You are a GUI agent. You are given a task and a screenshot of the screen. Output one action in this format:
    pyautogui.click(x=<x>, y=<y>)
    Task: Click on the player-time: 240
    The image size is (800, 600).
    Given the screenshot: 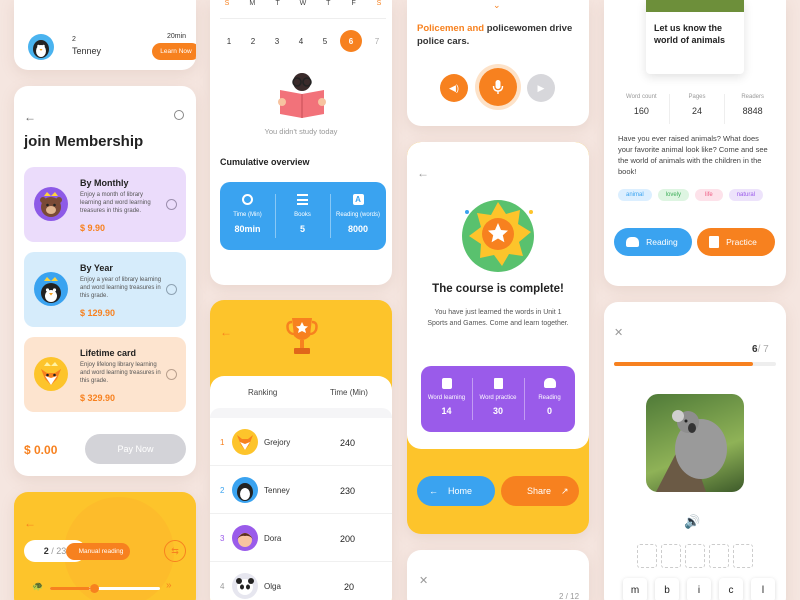 What is the action you would take?
    pyautogui.click(x=348, y=443)
    